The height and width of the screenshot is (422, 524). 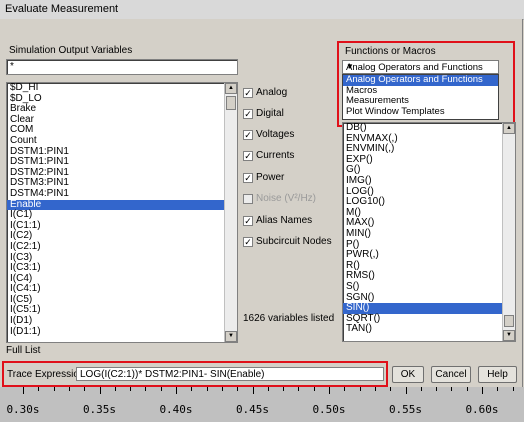 What do you see at coordinates (122, 289) in the screenshot?
I see `list-item: I(C4:1)` at bounding box center [122, 289].